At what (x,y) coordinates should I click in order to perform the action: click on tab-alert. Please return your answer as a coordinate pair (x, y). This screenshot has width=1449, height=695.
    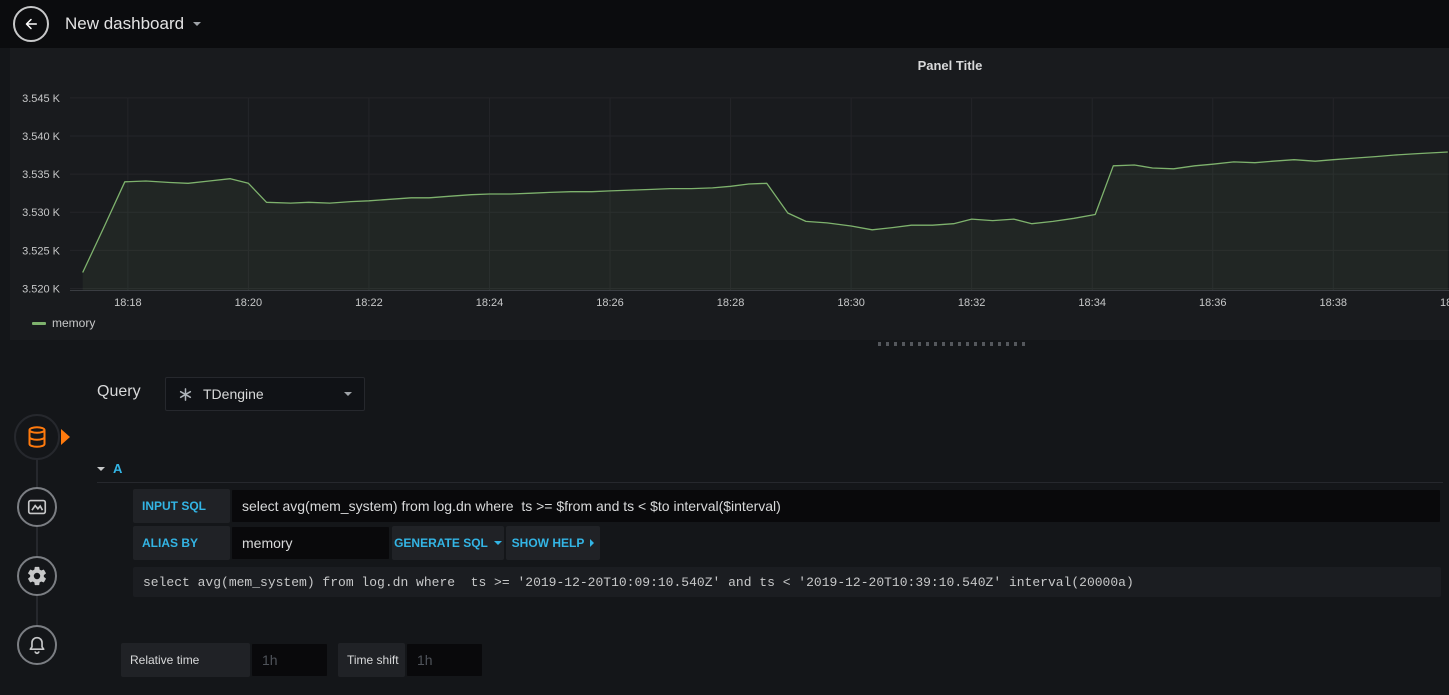
    Looking at the image, I should click on (37, 645).